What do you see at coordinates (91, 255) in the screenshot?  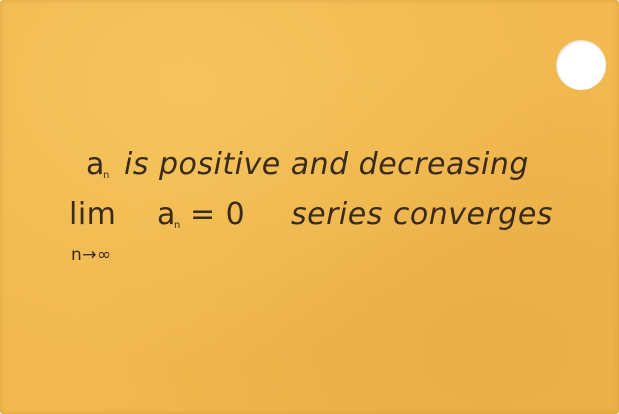 I see `limit-subscript: n→∞` at bounding box center [91, 255].